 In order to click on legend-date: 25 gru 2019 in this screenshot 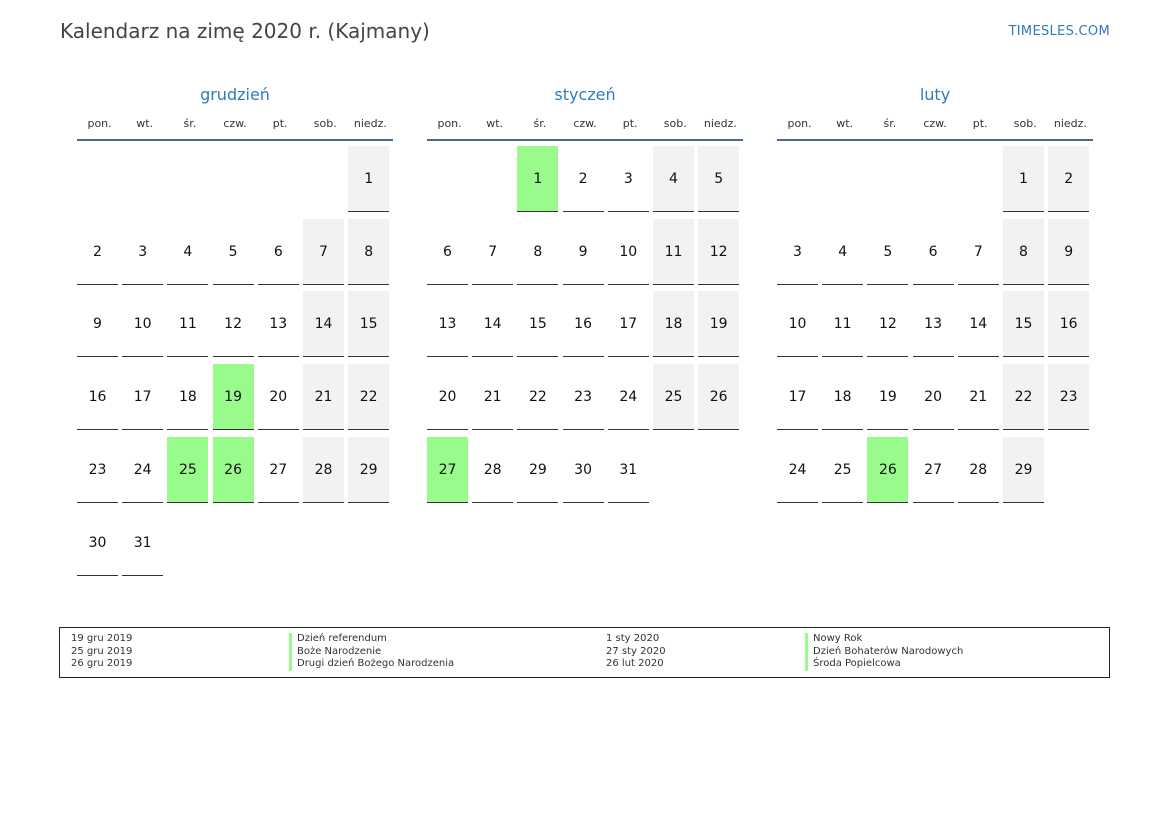, I will do `click(102, 651)`.